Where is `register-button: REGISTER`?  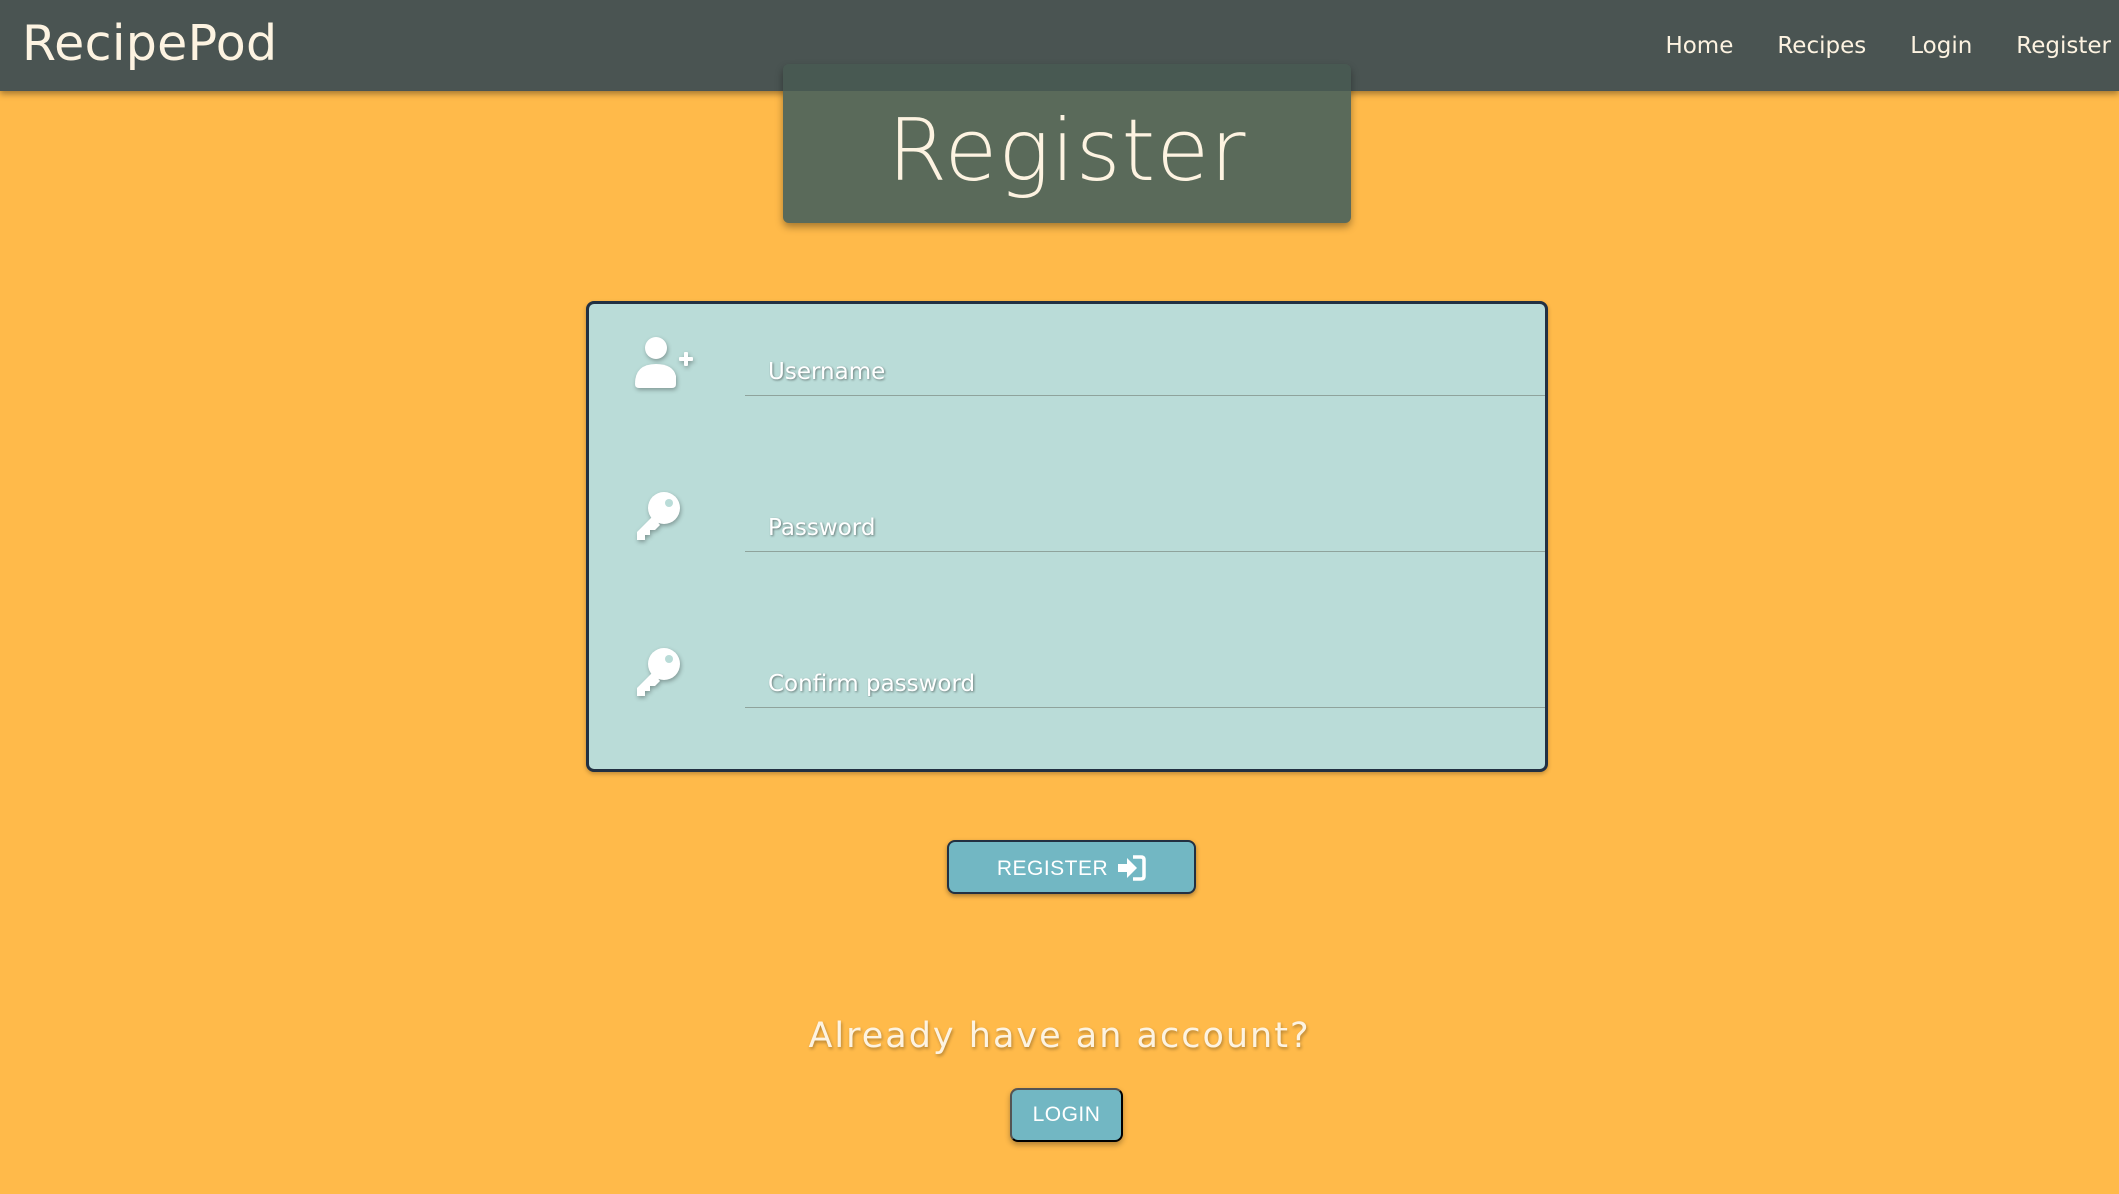 register-button: REGISTER is located at coordinates (1071, 867).